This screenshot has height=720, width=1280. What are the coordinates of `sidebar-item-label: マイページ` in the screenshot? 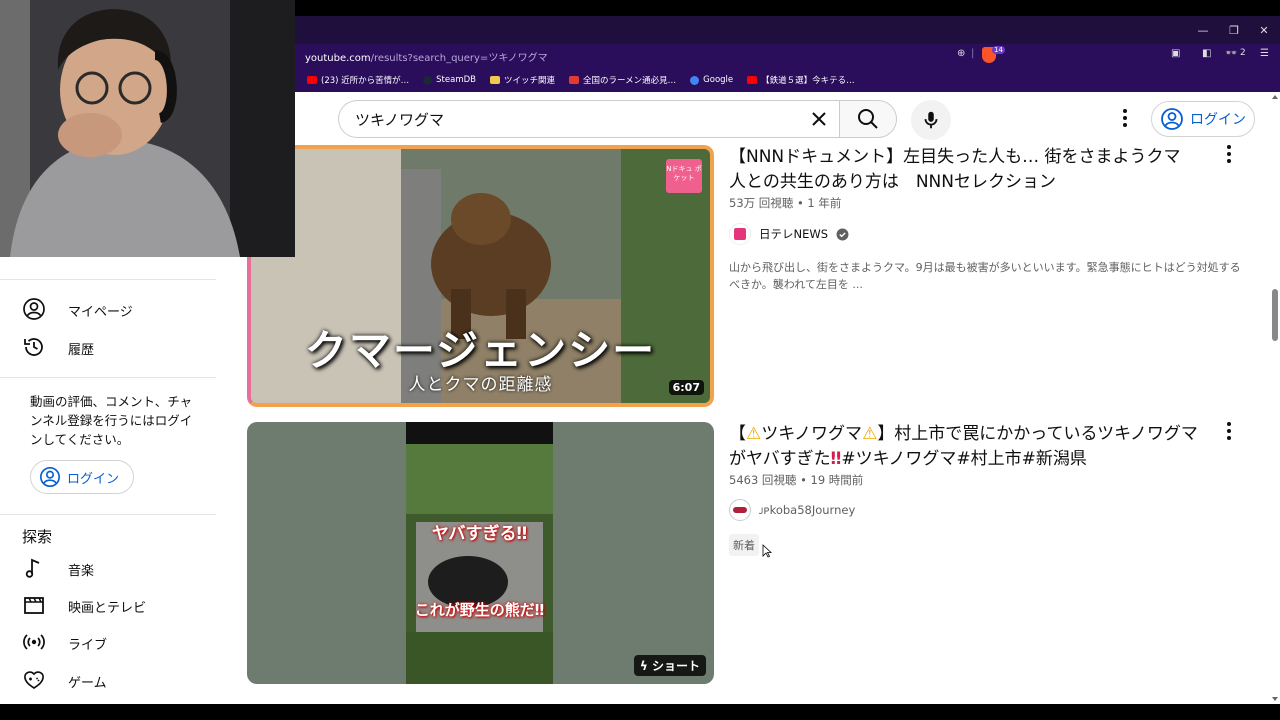 It's located at (100, 312).